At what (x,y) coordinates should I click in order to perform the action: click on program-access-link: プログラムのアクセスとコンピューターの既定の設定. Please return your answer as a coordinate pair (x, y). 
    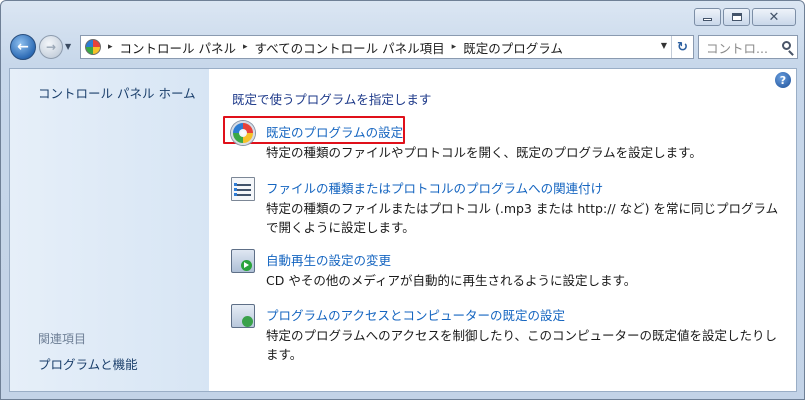
    Looking at the image, I should click on (415, 314).